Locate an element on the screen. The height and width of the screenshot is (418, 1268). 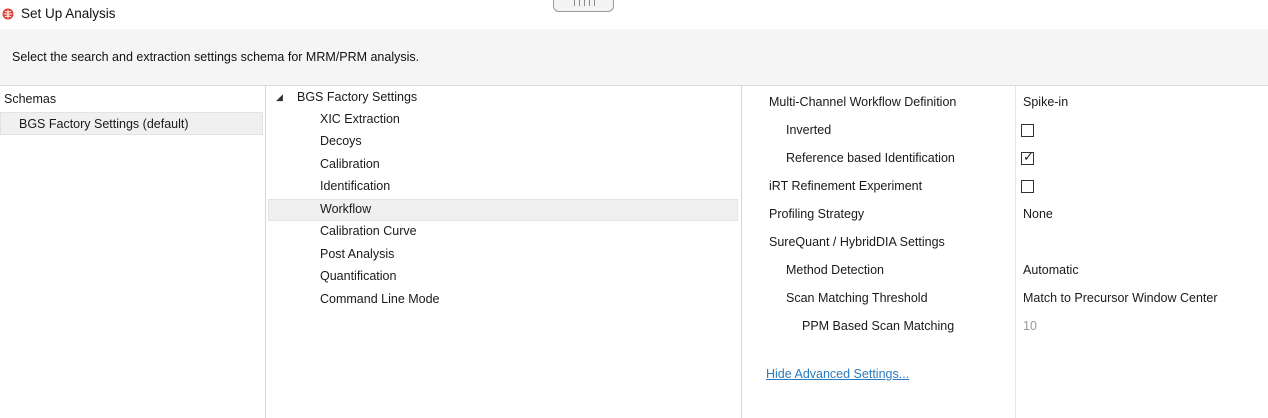
setting-row-reference: Reference based Identification ✓ is located at coordinates (1006, 159).